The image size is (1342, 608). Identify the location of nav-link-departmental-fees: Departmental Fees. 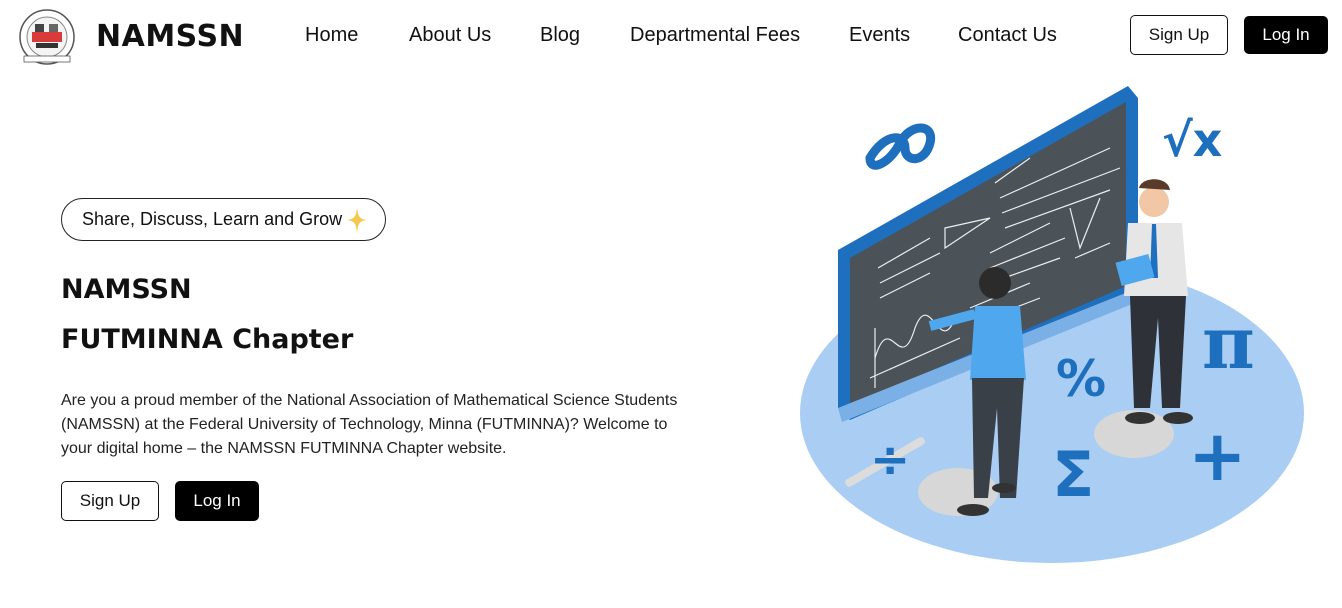
(715, 35).